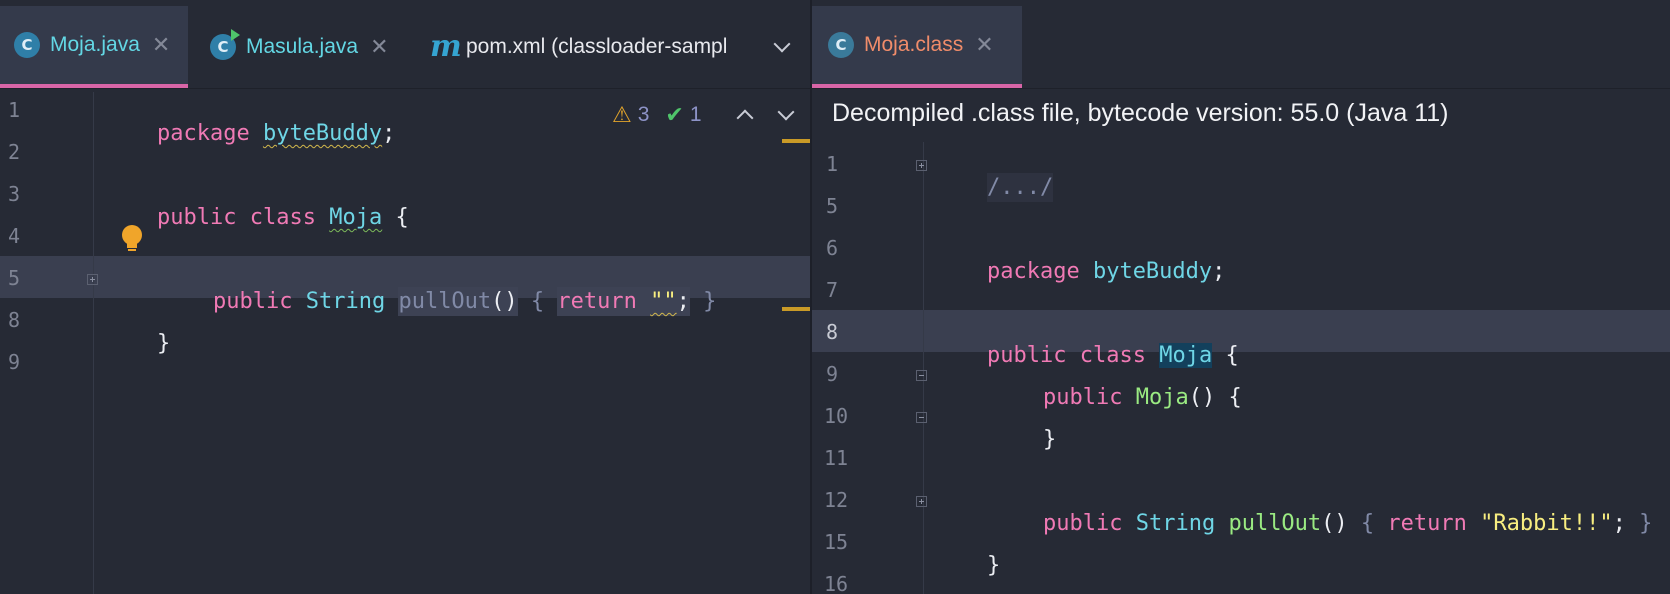  What do you see at coordinates (95, 44) in the screenshot?
I see `tab-label: Moja.java` at bounding box center [95, 44].